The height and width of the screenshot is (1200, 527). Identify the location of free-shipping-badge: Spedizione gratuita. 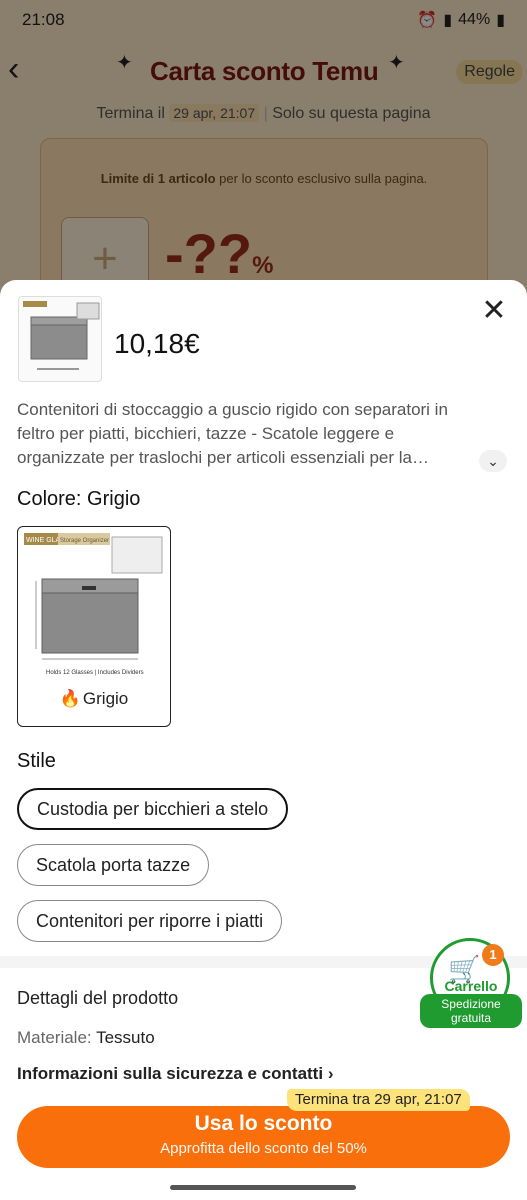
(471, 1011).